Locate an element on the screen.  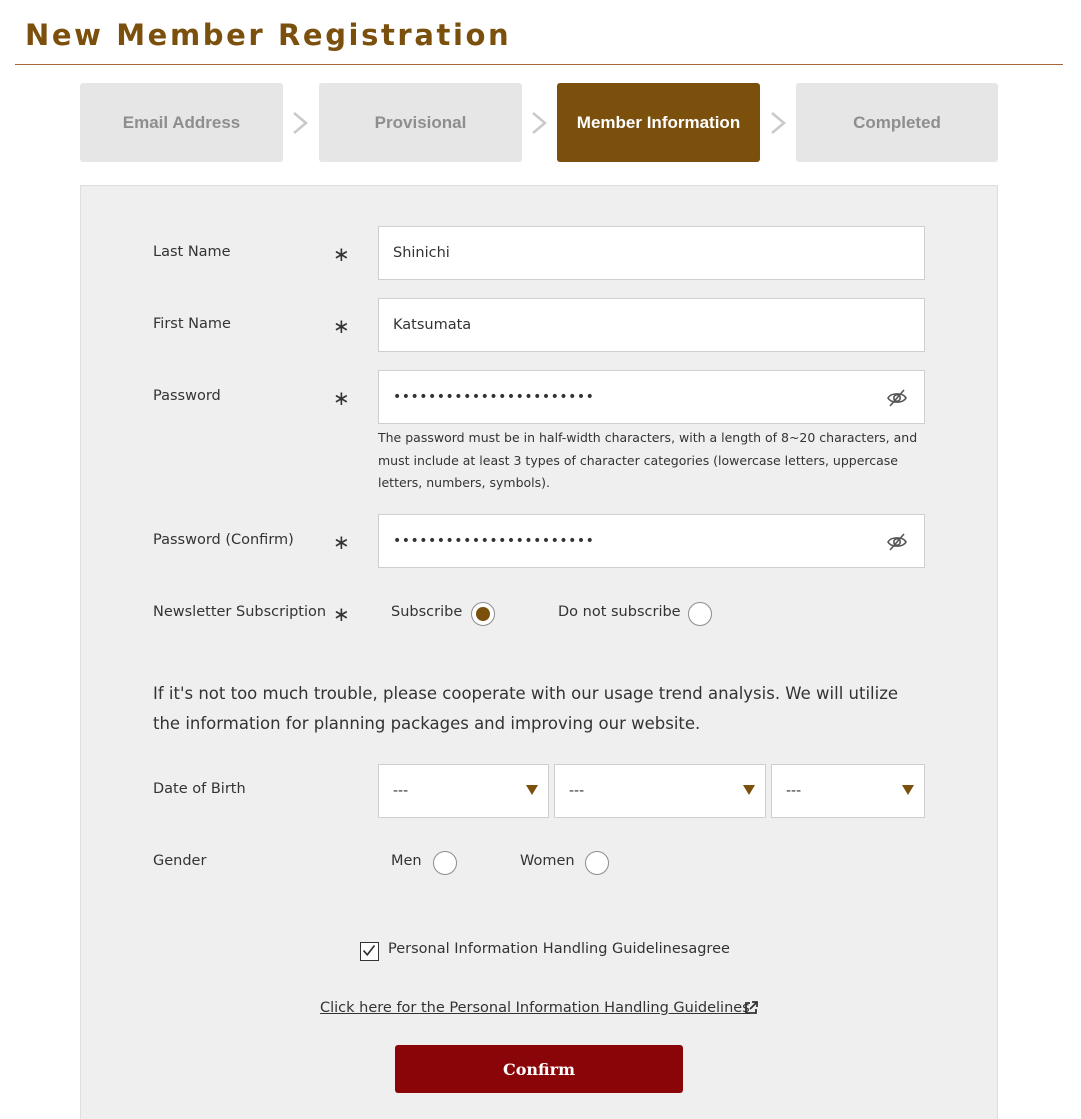
password-confirm-input: ••••••••••••••••••••••• is located at coordinates (651, 541).